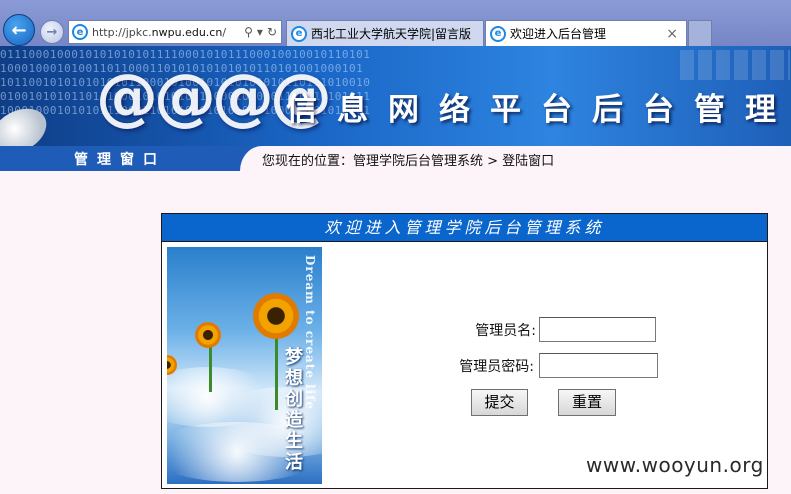  What do you see at coordinates (248, 32) in the screenshot?
I see `search-icon: ⚲` at bounding box center [248, 32].